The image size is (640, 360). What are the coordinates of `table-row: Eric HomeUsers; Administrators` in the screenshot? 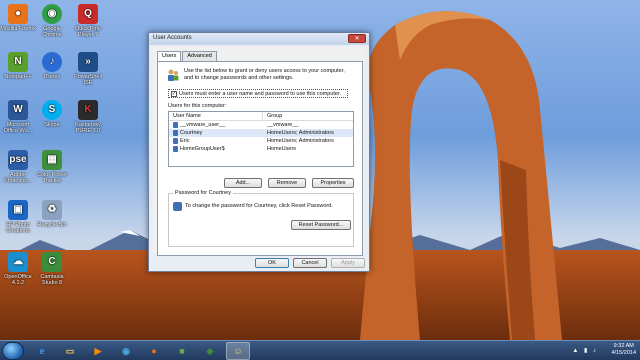 It's located at (261, 141).